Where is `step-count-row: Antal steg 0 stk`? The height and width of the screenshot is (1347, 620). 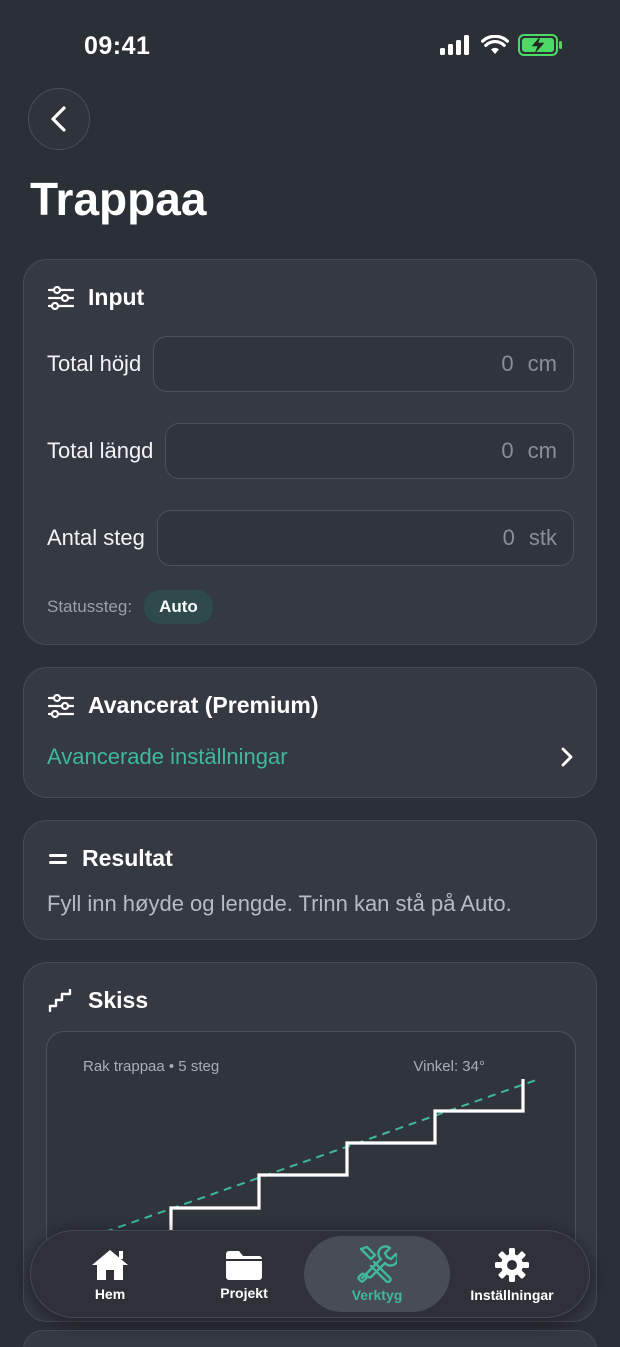 step-count-row: Antal steg 0 stk is located at coordinates (310, 538).